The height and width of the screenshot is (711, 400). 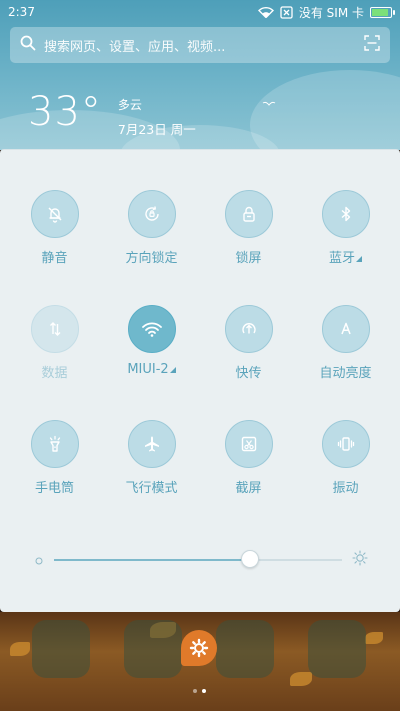 What do you see at coordinates (151, 214) in the screenshot?
I see `rotation-lock-icon` at bounding box center [151, 214].